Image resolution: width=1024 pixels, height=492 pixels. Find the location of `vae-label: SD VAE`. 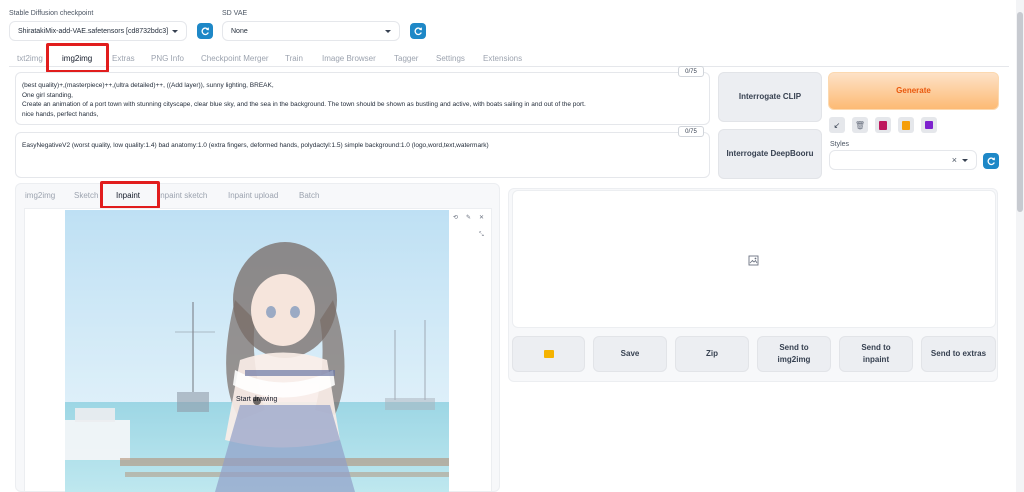

vae-label: SD VAE is located at coordinates (235, 13).